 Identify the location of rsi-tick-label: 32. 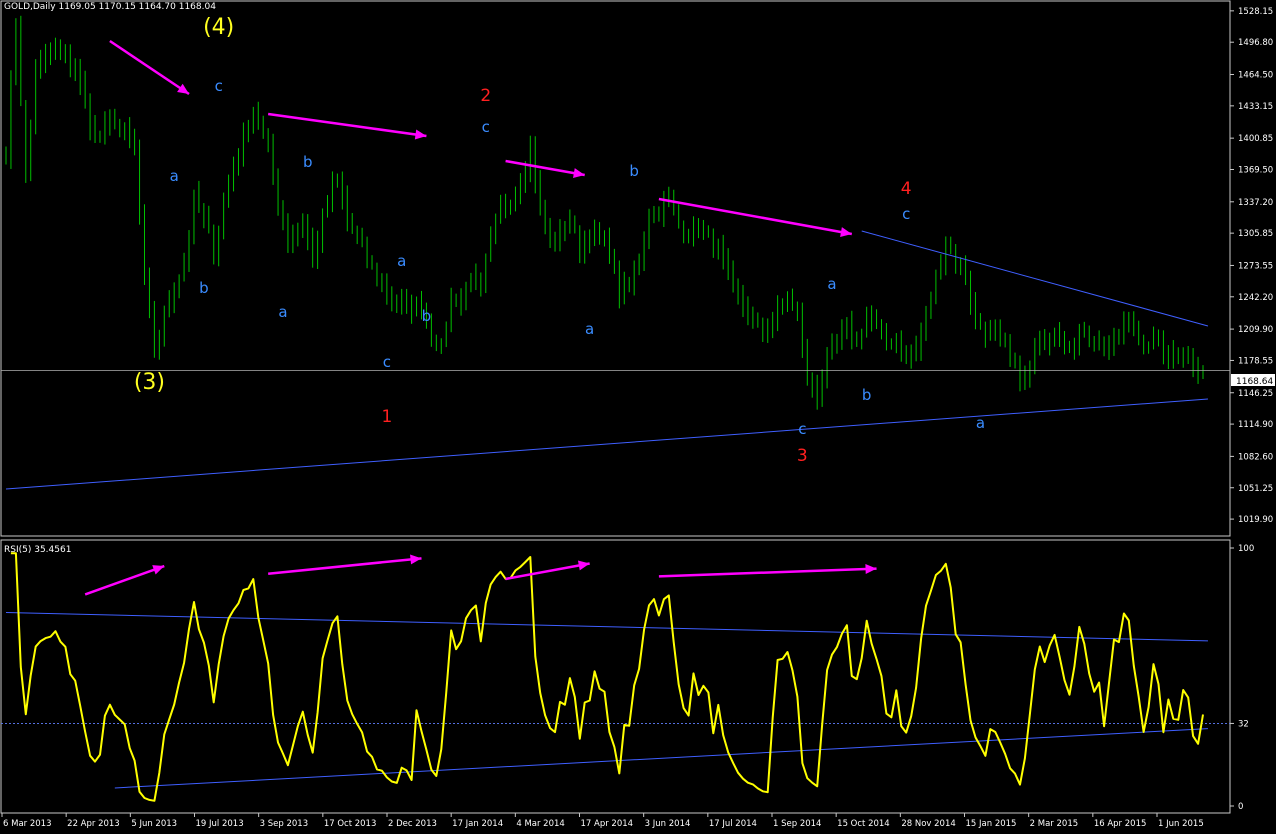
(1243, 724).